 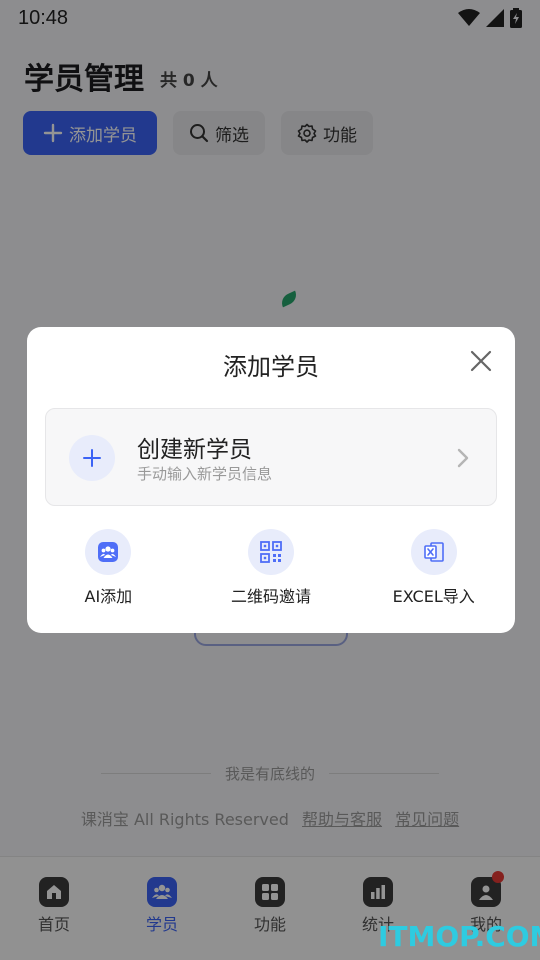 What do you see at coordinates (271, 457) in the screenshot?
I see `create-student-card: 创建新学员 手动输入新学员信息` at bounding box center [271, 457].